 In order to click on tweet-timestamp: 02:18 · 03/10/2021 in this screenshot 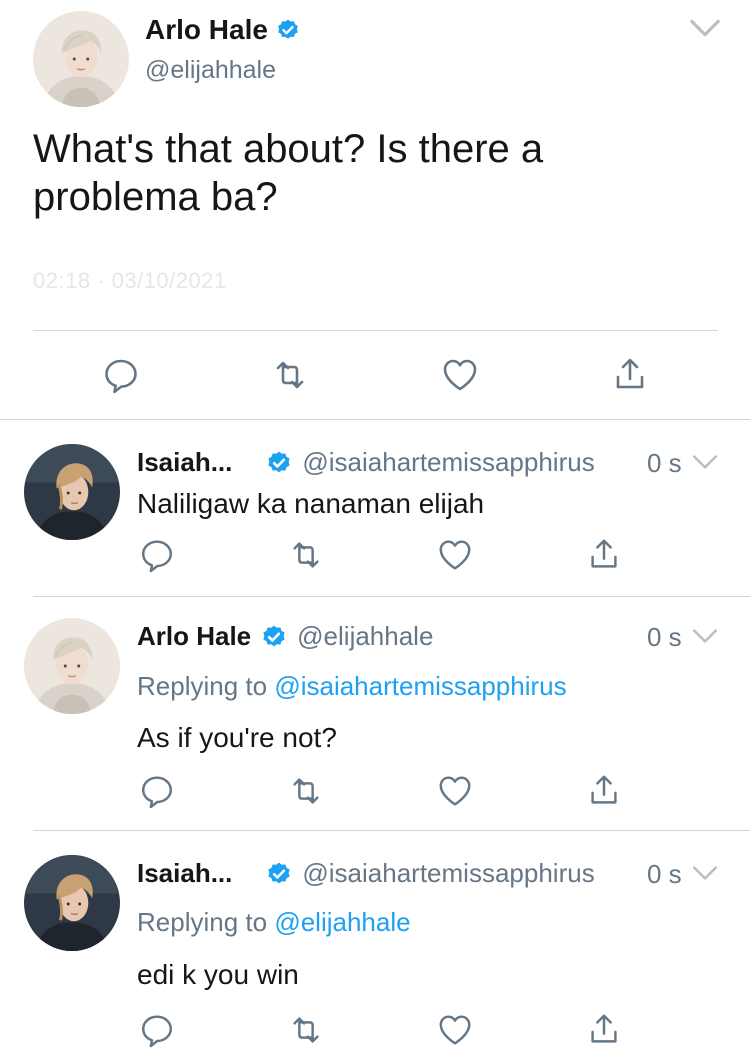, I will do `click(130, 280)`.